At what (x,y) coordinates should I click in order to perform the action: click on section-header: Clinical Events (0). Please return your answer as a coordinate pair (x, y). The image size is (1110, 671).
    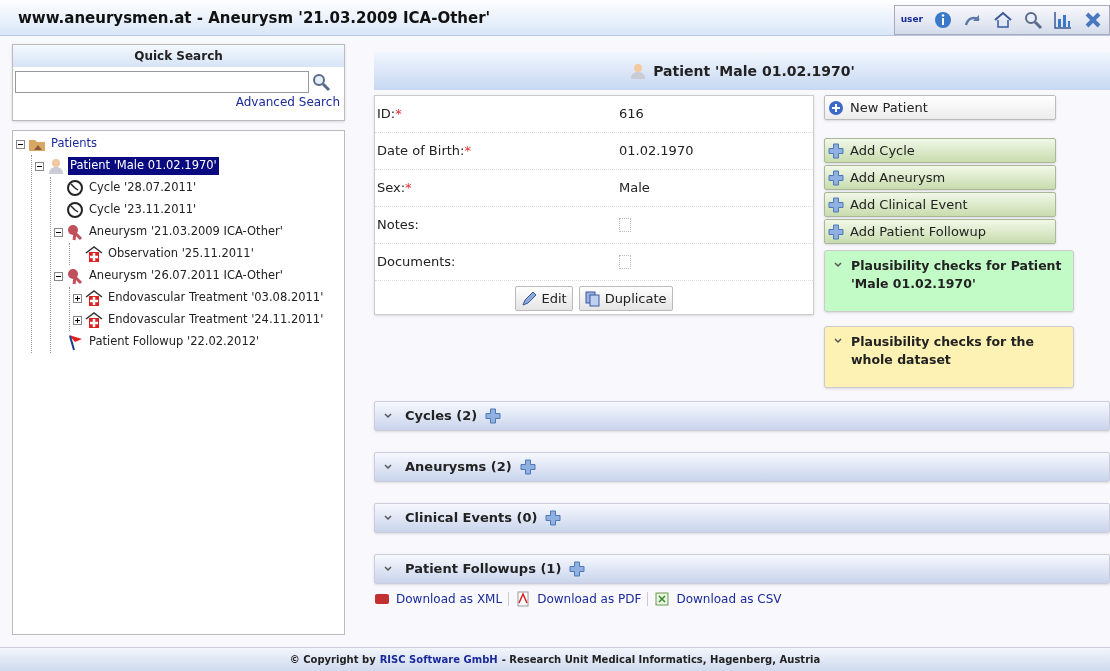
    Looking at the image, I should click on (742, 518).